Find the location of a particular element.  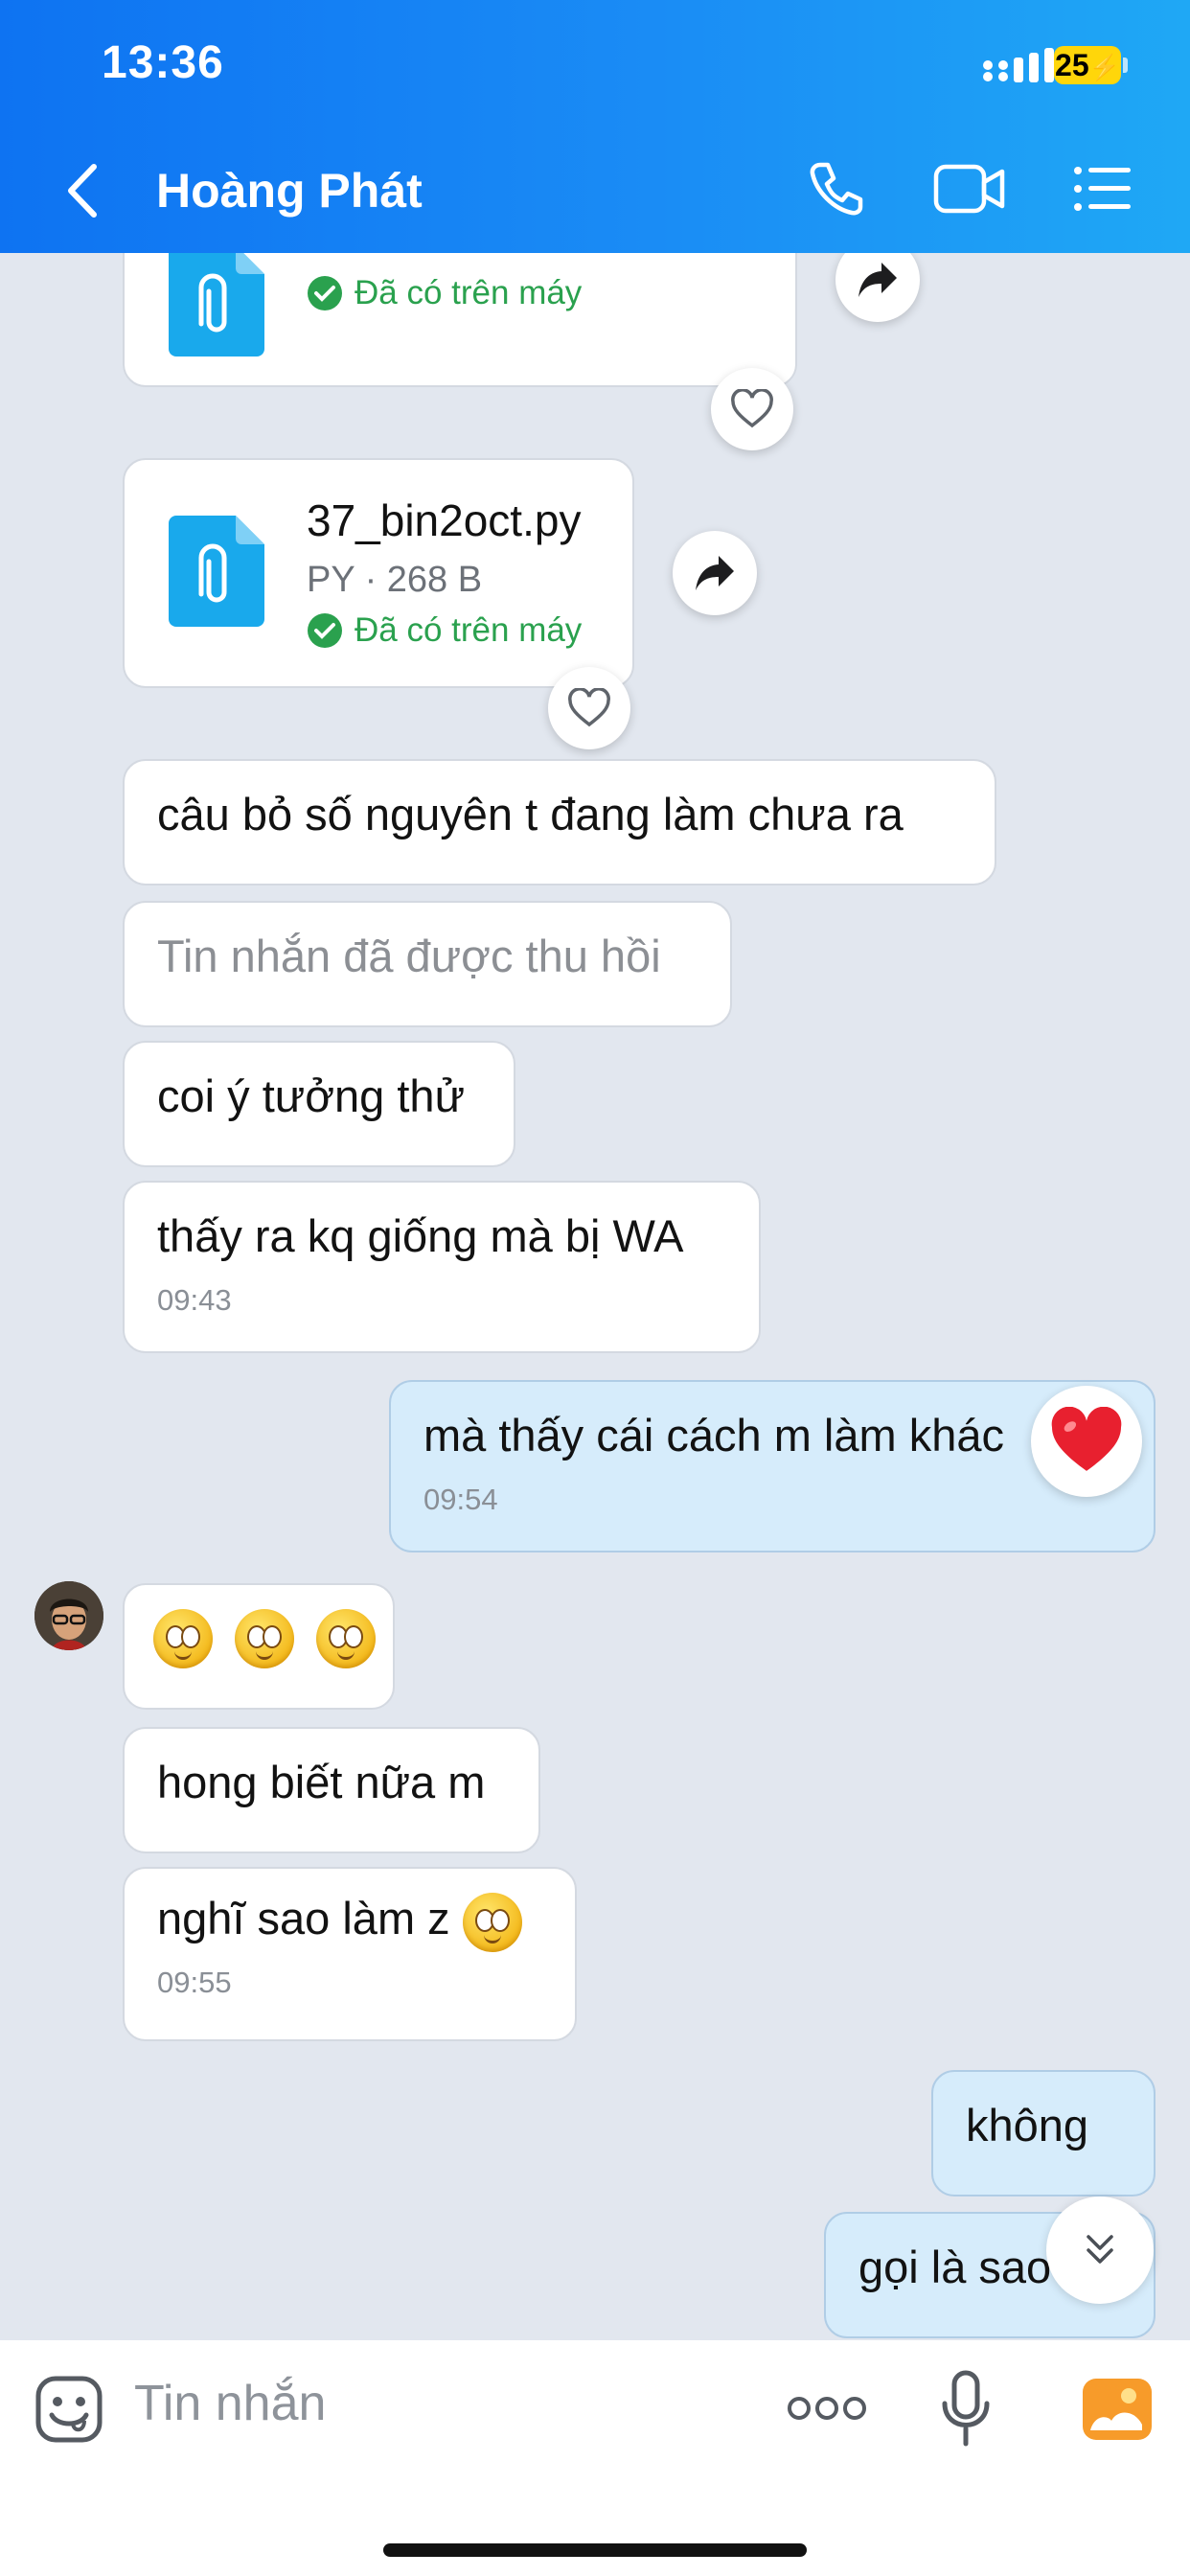

chat-header: 13:36 25⚡ Hoàng Phát is located at coordinates (595, 126).